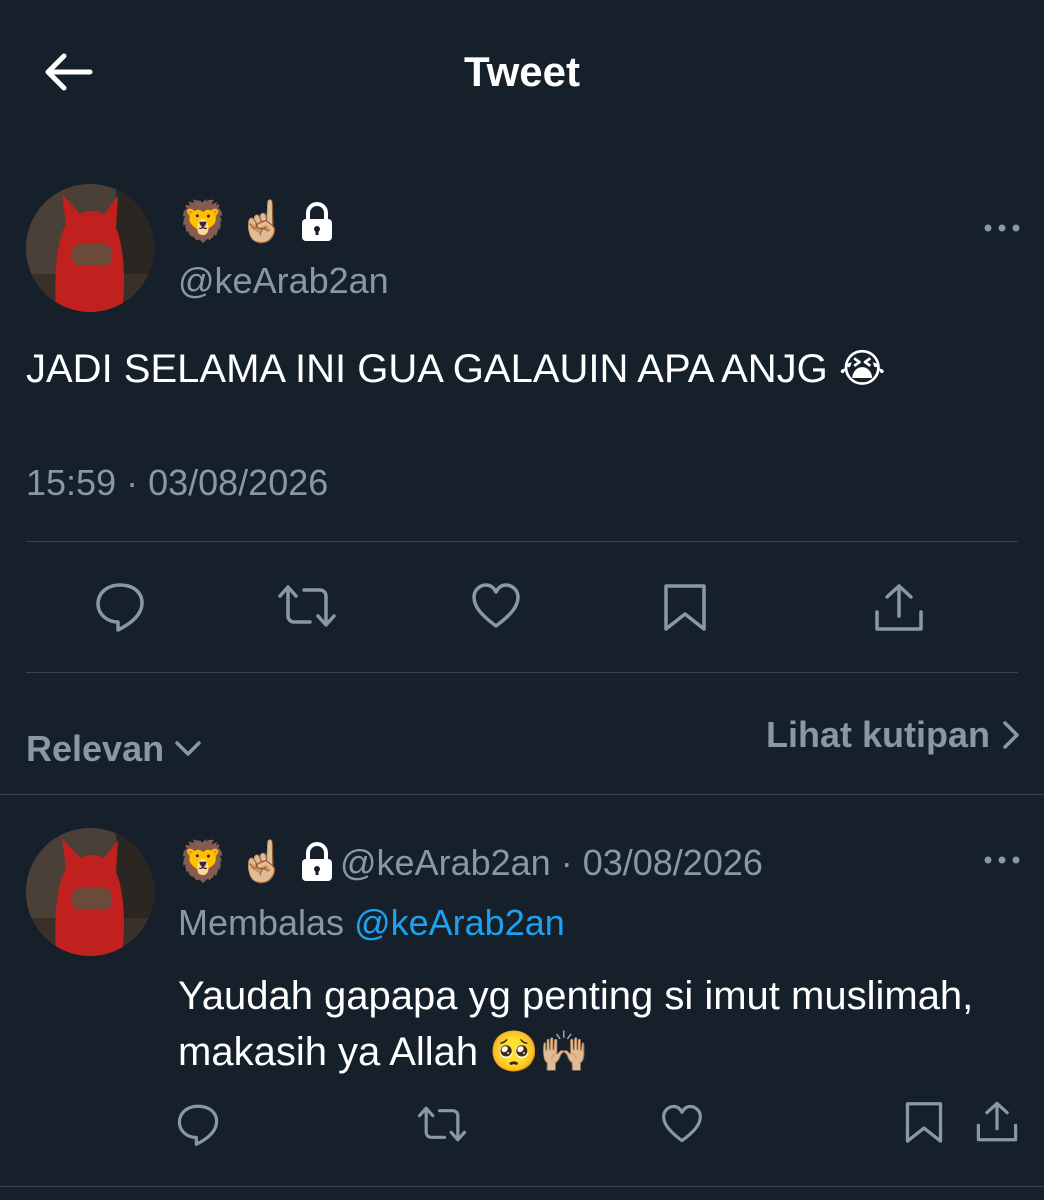  I want to click on display-name: 🦁 ☝🏼, so click(257, 221).